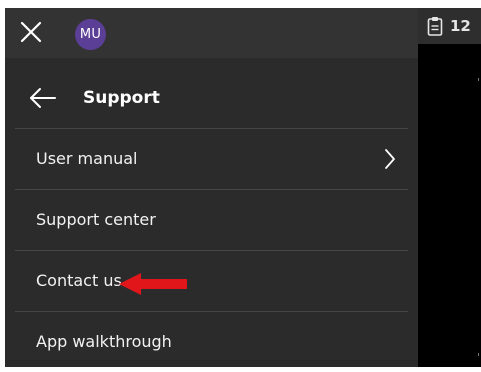 This screenshot has width=481, height=372. I want to click on page-title: Support, so click(121, 98).